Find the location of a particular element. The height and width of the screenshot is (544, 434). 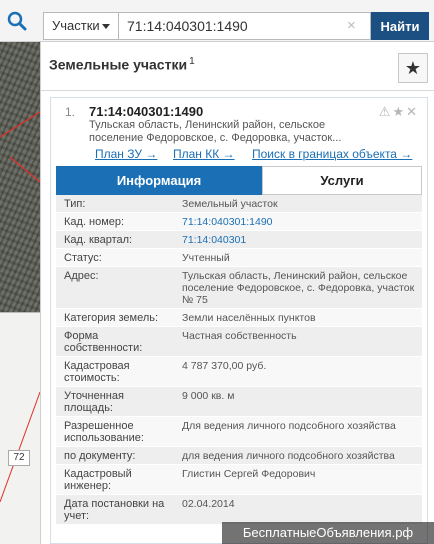

star-icon: ★ is located at coordinates (413, 68).